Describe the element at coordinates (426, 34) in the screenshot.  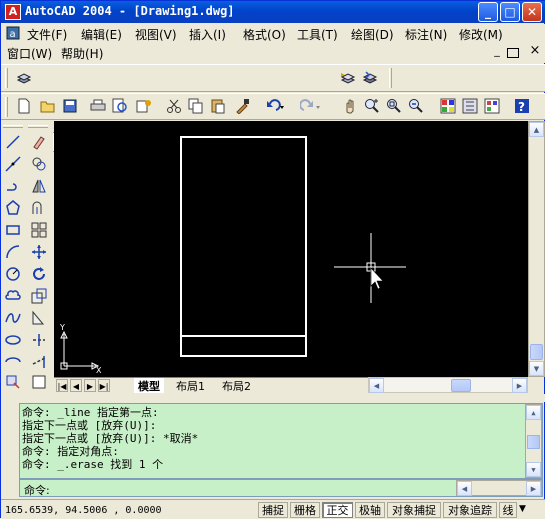
I see `menu-dimension: 标注(N)` at that location.